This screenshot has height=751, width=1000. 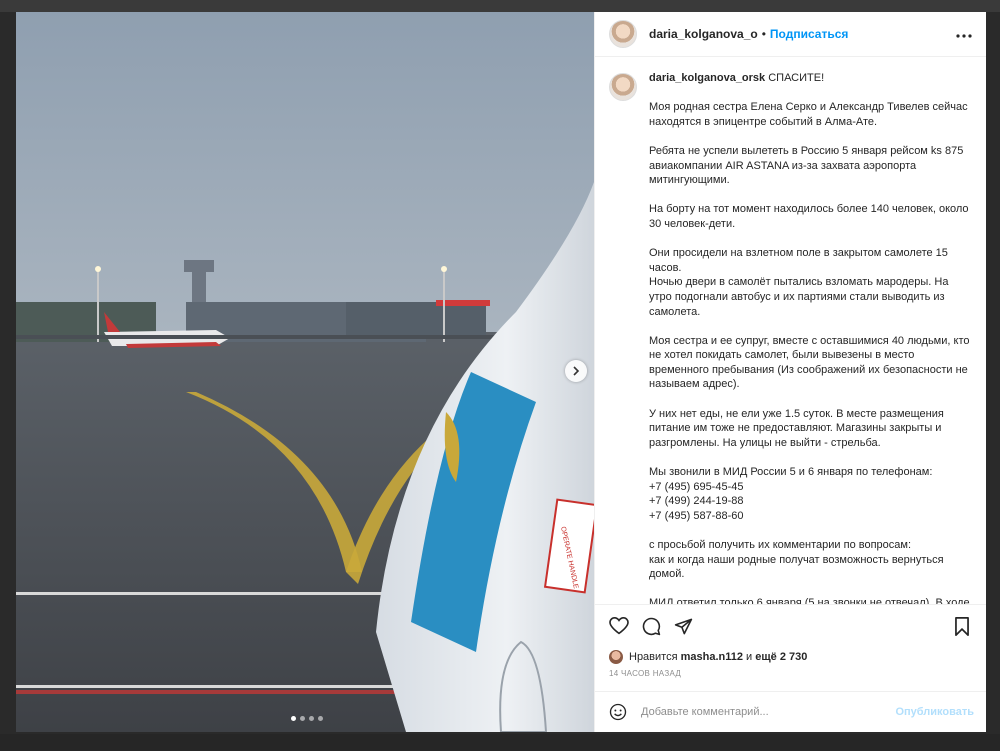 I want to click on chevron-right-icon, so click(x=576, y=371).